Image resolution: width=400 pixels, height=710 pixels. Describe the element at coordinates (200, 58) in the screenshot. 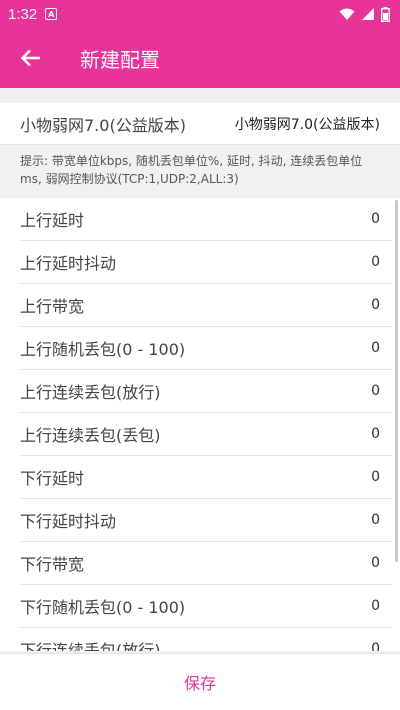

I see `app-bar: 新建配置` at that location.